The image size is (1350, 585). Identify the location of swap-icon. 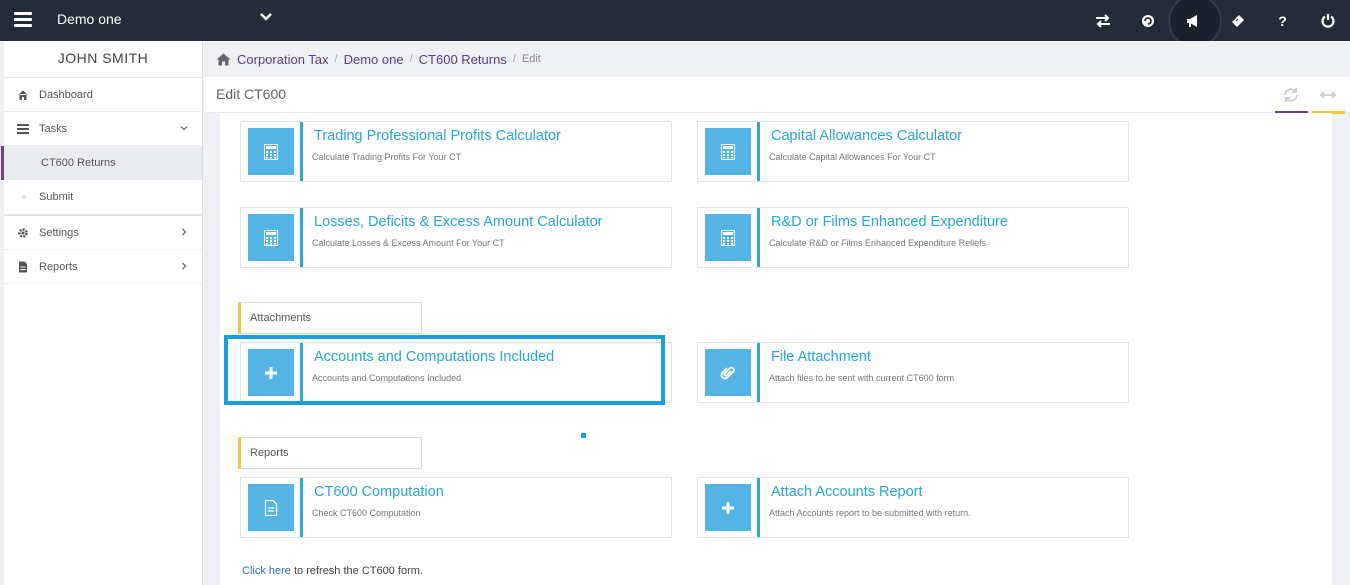
(1102, 20).